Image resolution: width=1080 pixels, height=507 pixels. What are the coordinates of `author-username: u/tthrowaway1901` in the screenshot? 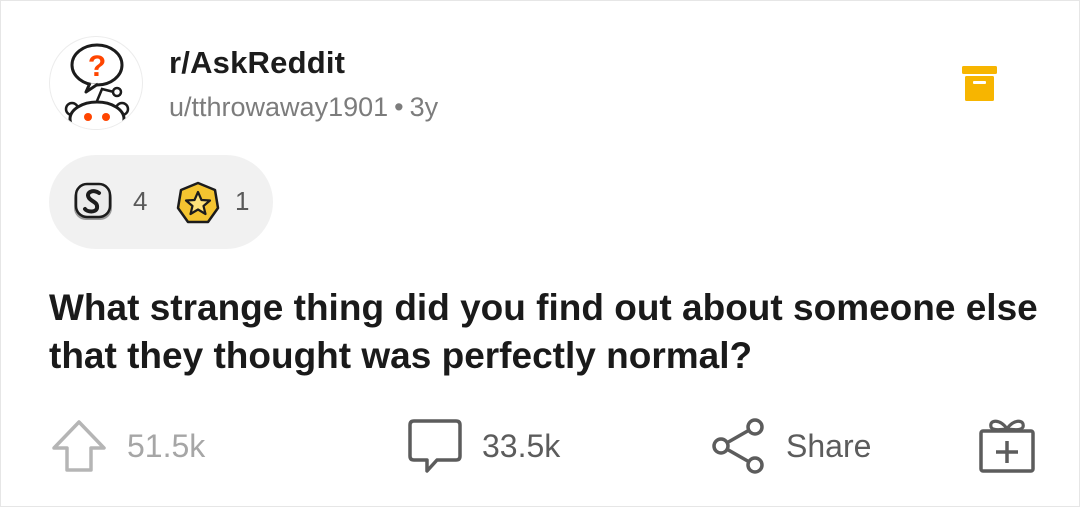 It's located at (278, 107).